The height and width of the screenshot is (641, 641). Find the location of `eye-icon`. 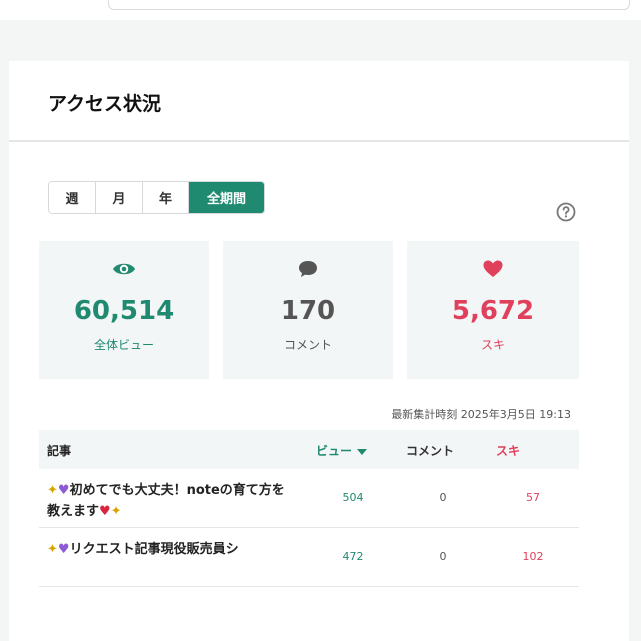

eye-icon is located at coordinates (124, 269).